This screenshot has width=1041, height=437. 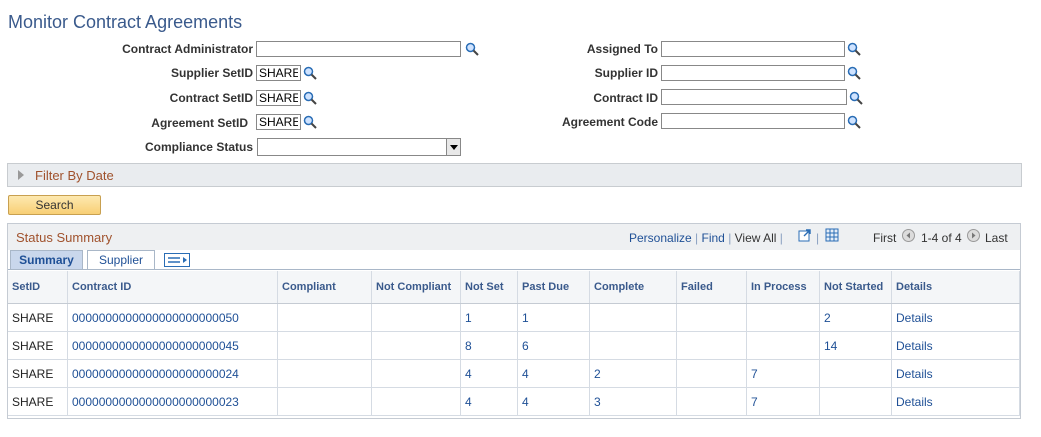 I want to click on supplier-id-input, so click(x=753, y=73).